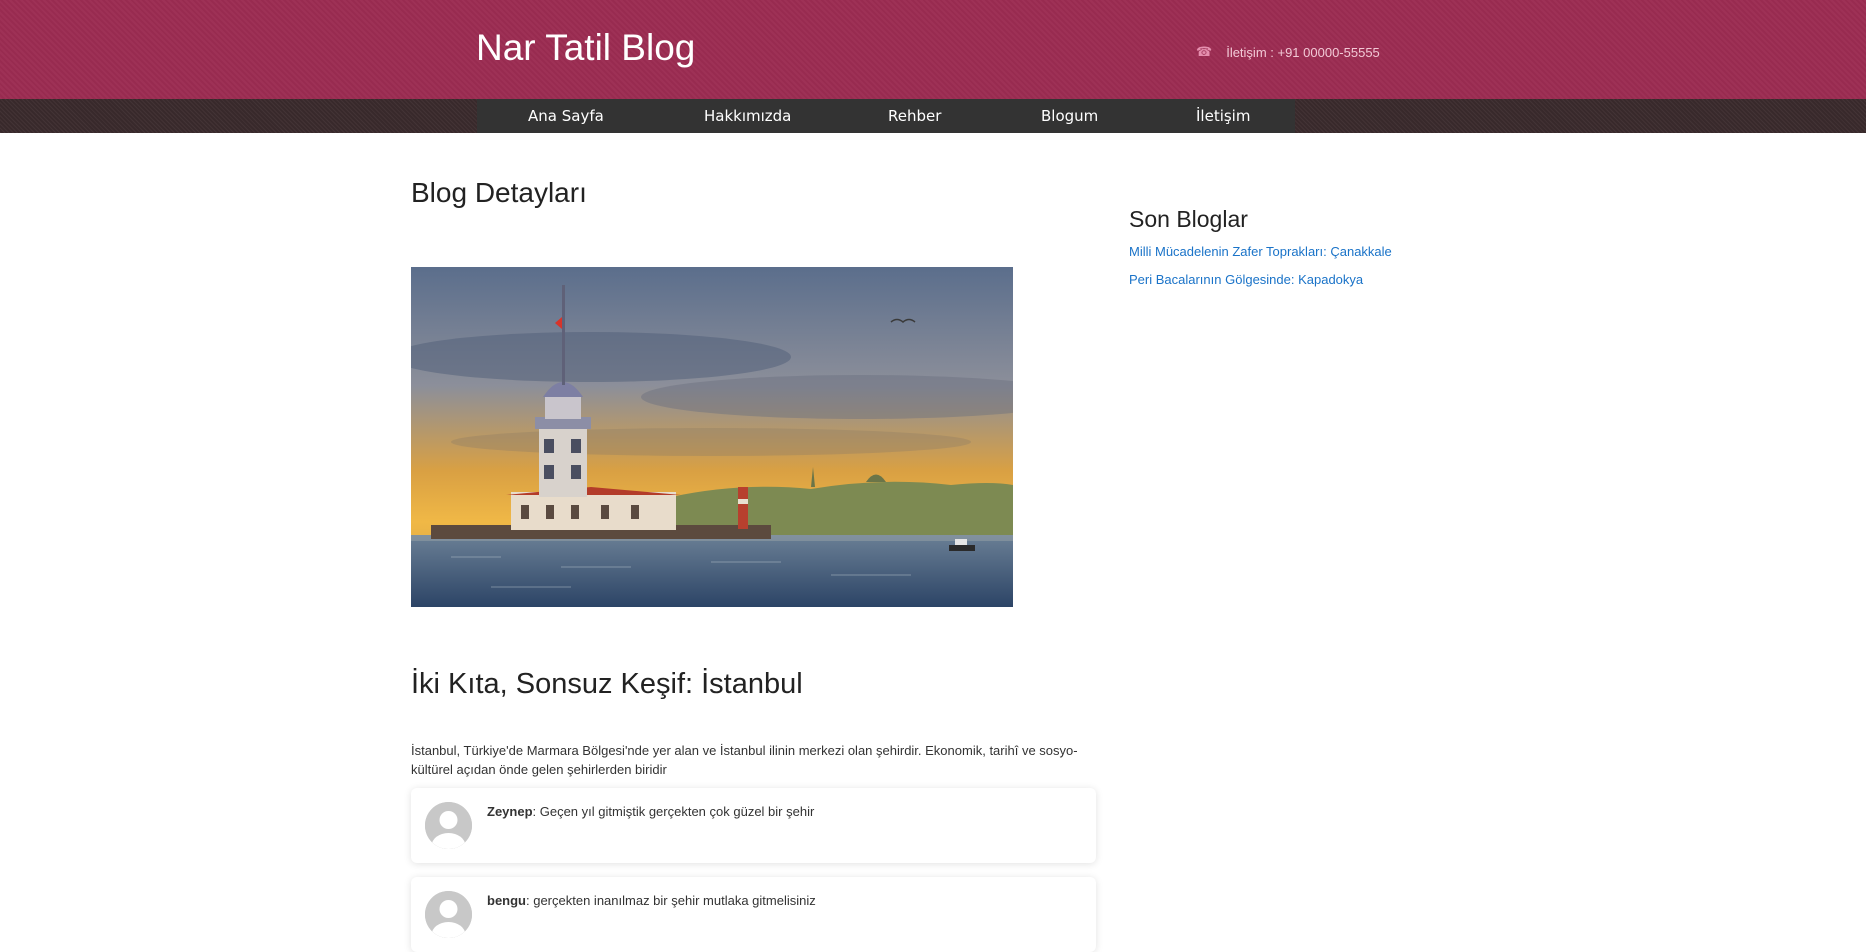 Image resolution: width=1866 pixels, height=952 pixels. Describe the element at coordinates (607, 684) in the screenshot. I see `post-title: İki Kıta, Sonsuz Keşif: İstanbul` at that location.